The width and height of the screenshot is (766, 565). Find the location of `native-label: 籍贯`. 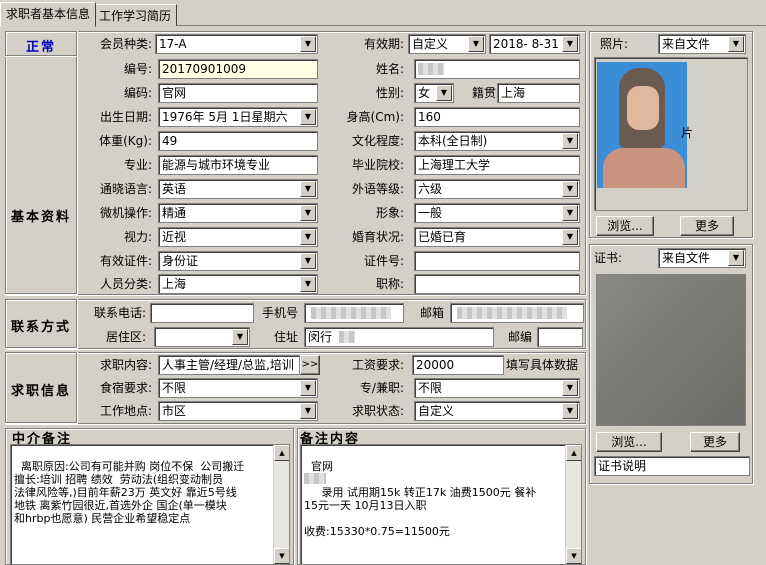

native-label: 籍贯 is located at coordinates (483, 93).